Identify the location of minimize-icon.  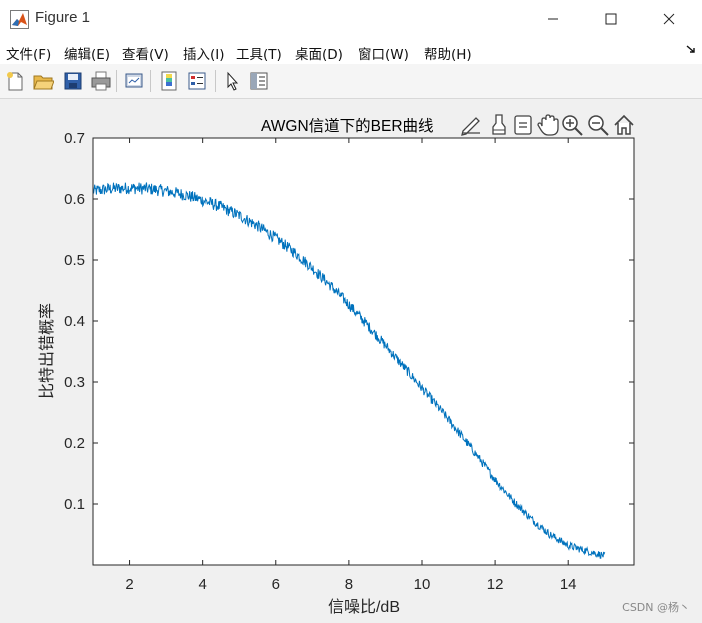
(553, 19).